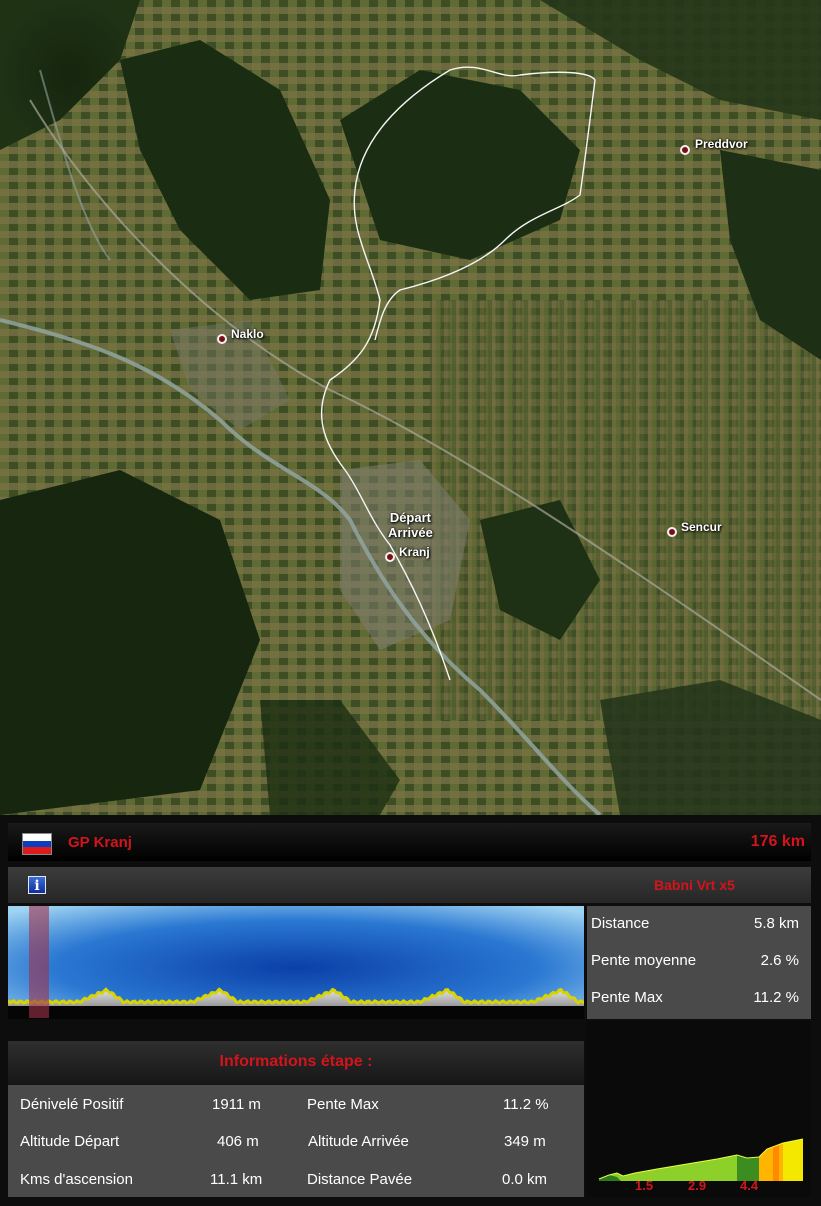  What do you see at coordinates (100, 842) in the screenshot?
I see `race-name: GP Kranj` at bounding box center [100, 842].